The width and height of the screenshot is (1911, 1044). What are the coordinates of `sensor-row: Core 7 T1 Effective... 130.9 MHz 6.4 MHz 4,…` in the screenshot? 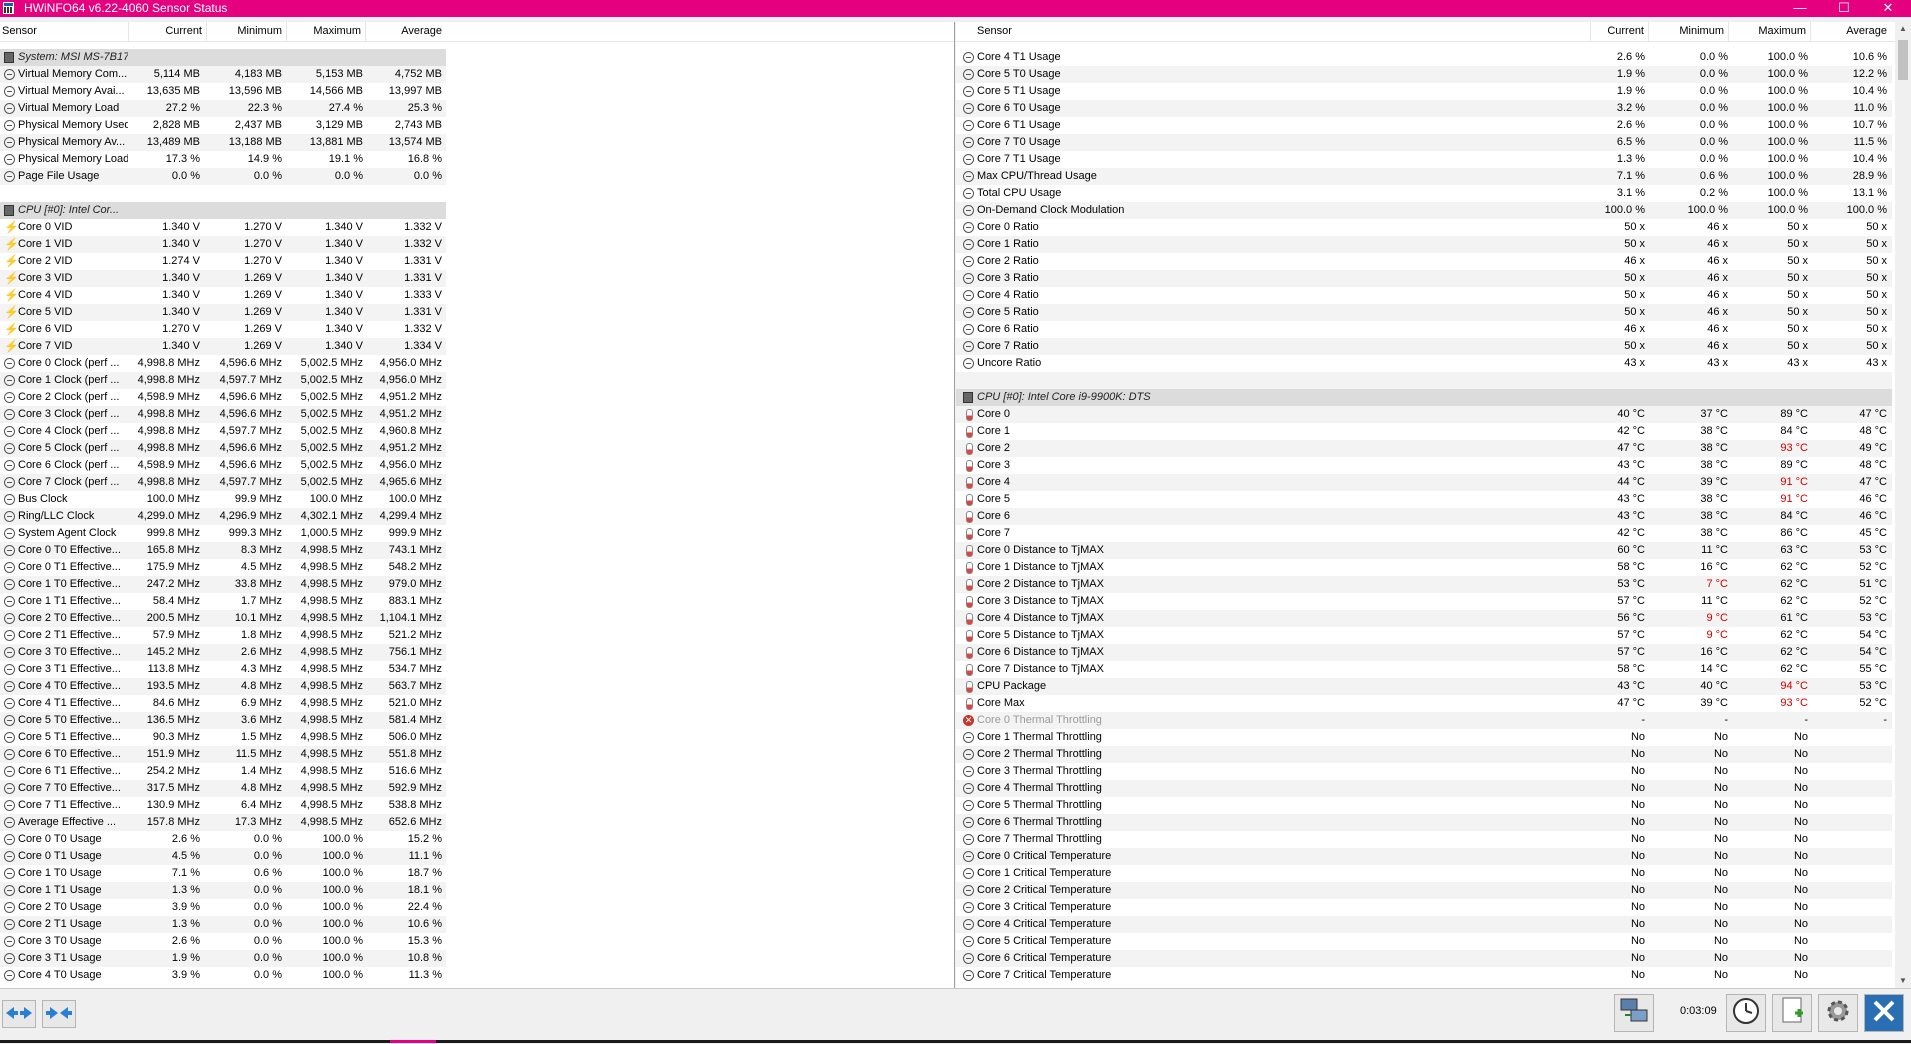 It's located at (477, 805).